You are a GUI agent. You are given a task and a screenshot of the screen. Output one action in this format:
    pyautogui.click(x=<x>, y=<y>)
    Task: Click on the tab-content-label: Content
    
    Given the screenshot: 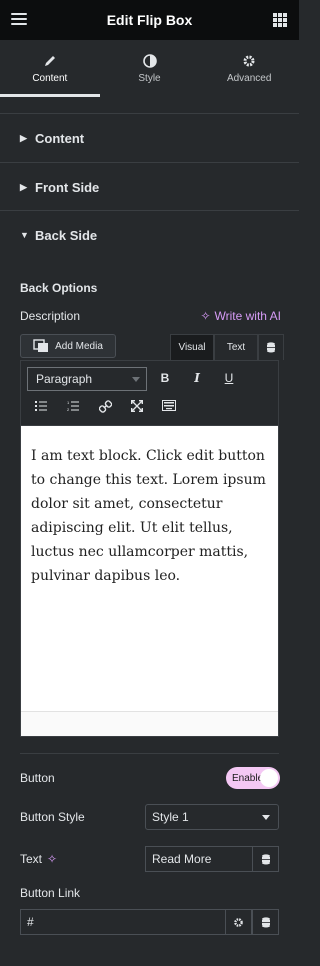 What is the action you would take?
    pyautogui.click(x=50, y=78)
    